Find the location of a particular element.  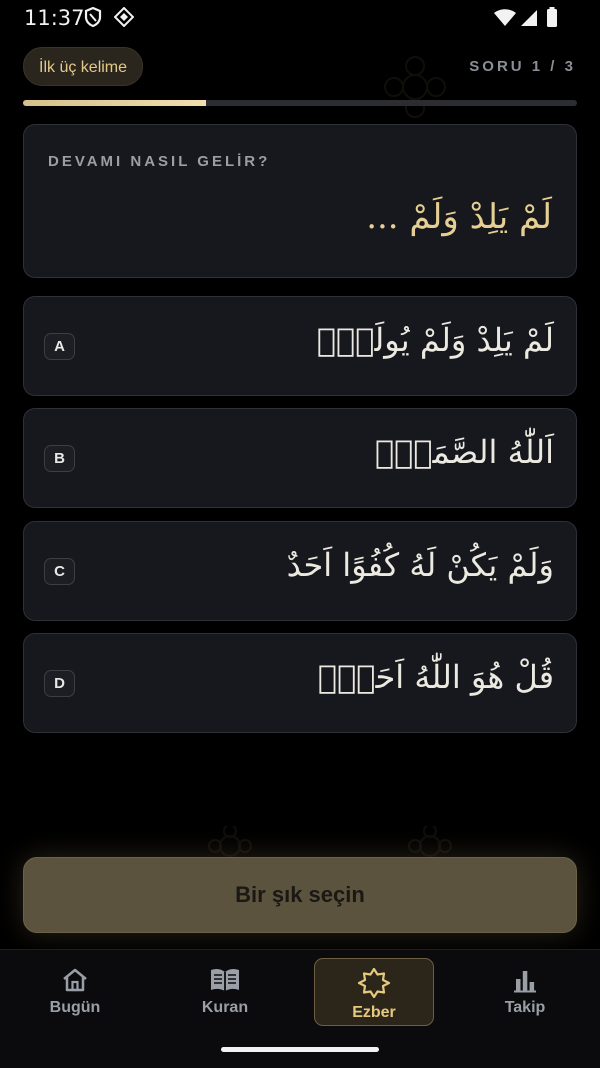

question-label: DEVAMI NASIL GELİR? is located at coordinates (159, 161).